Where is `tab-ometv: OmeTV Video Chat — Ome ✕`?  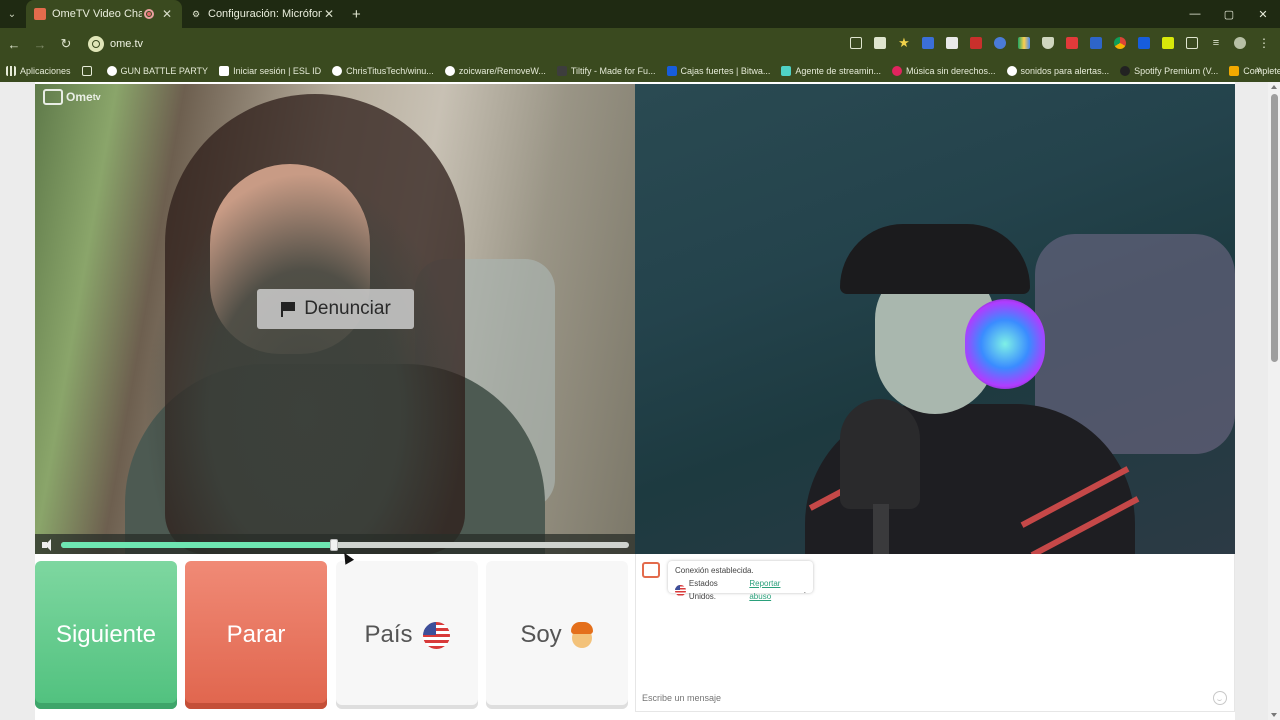
tab-ometv: OmeTV Video Chat — Ome ✕ is located at coordinates (104, 14).